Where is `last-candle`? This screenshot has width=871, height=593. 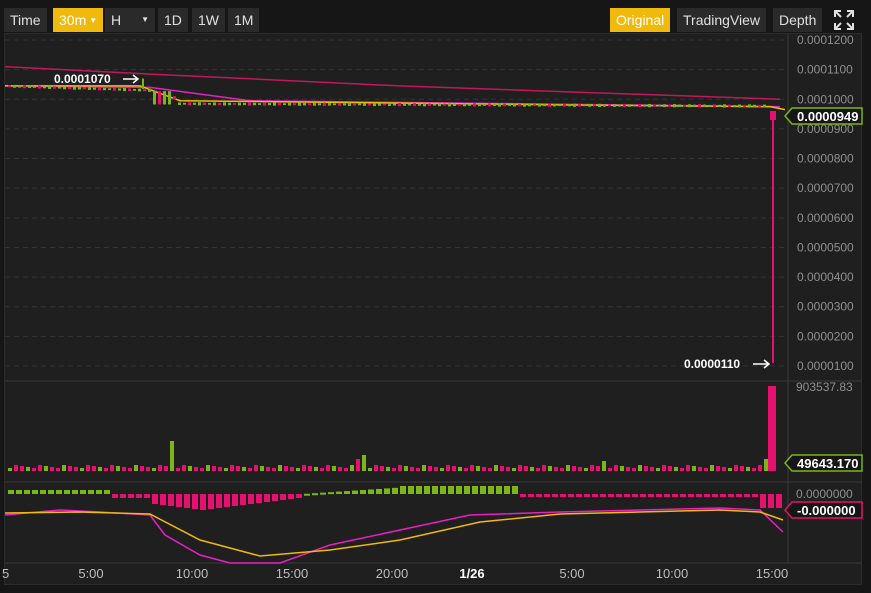 last-candle is located at coordinates (773, 115).